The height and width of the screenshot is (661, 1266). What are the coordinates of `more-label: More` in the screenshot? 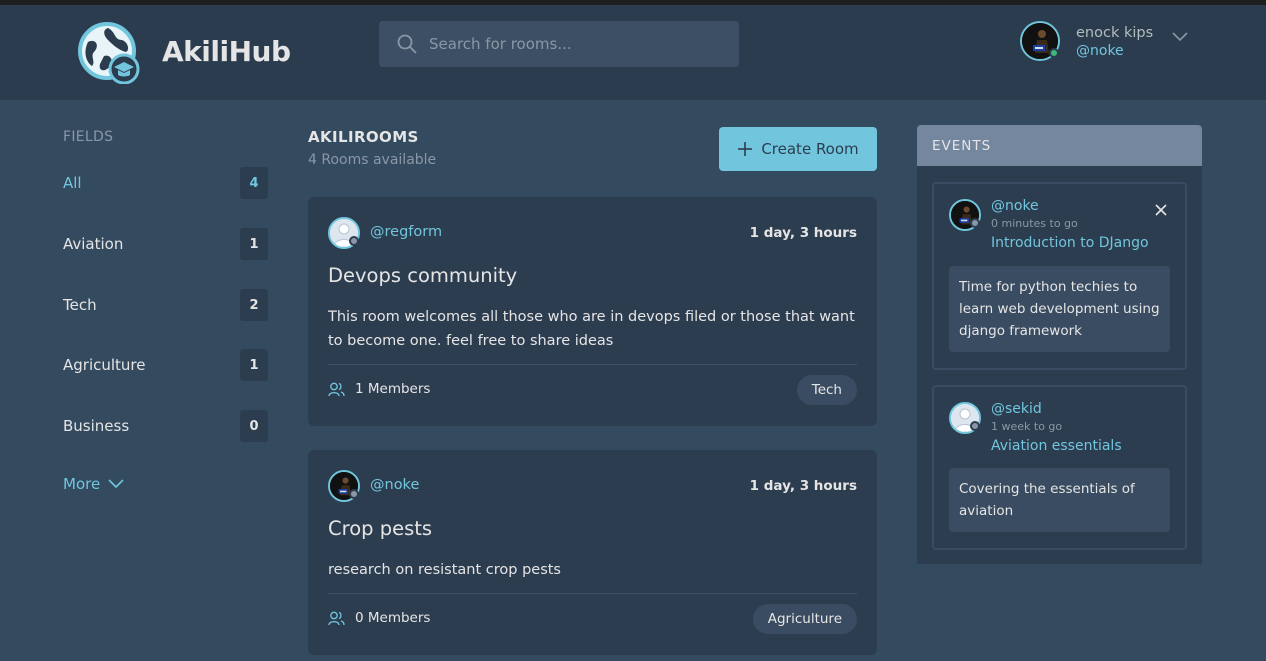 It's located at (82, 484).